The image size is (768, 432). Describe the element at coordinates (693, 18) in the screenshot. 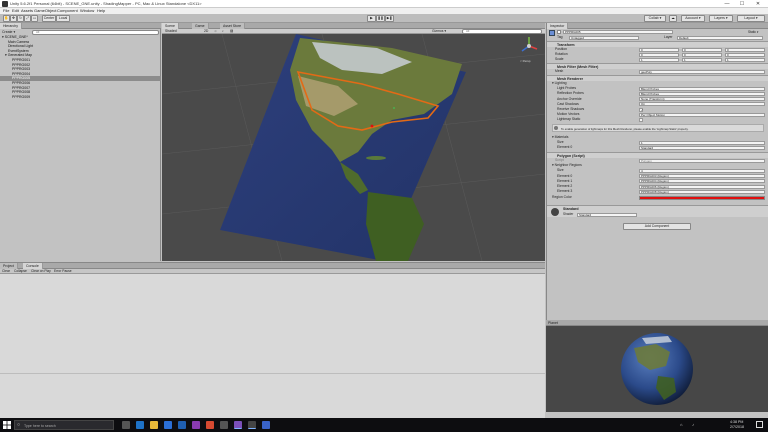

I see `account-dropdown: Account ▾` at that location.